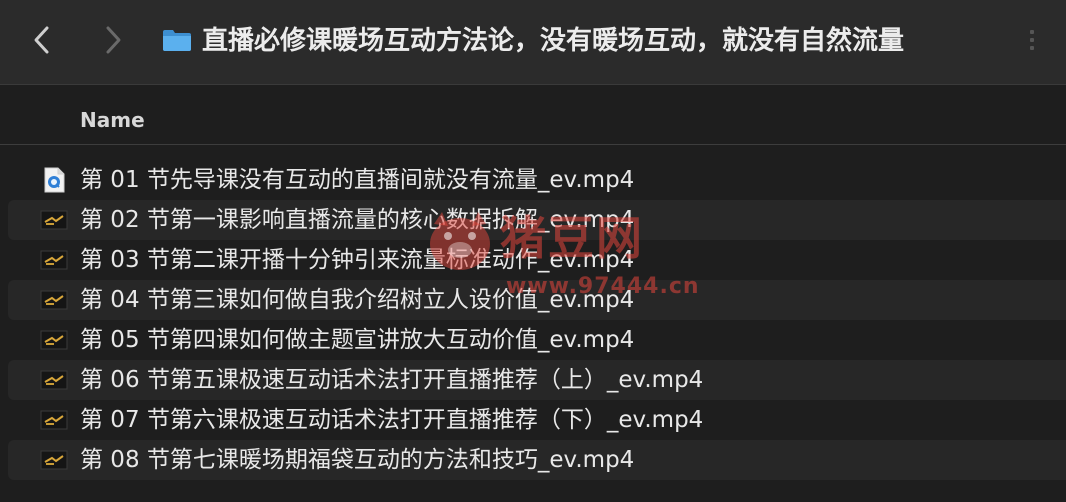  What do you see at coordinates (1032, 42) in the screenshot?
I see `toolbar-overflow-icon` at bounding box center [1032, 42].